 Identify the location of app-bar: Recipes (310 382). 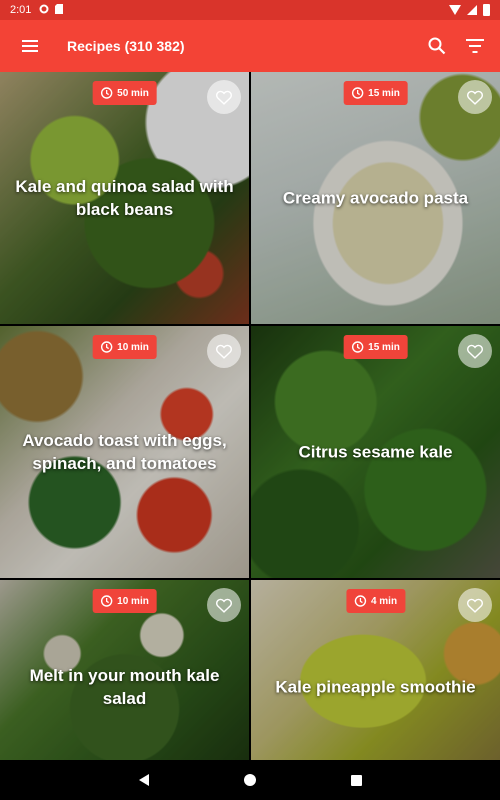
(250, 46).